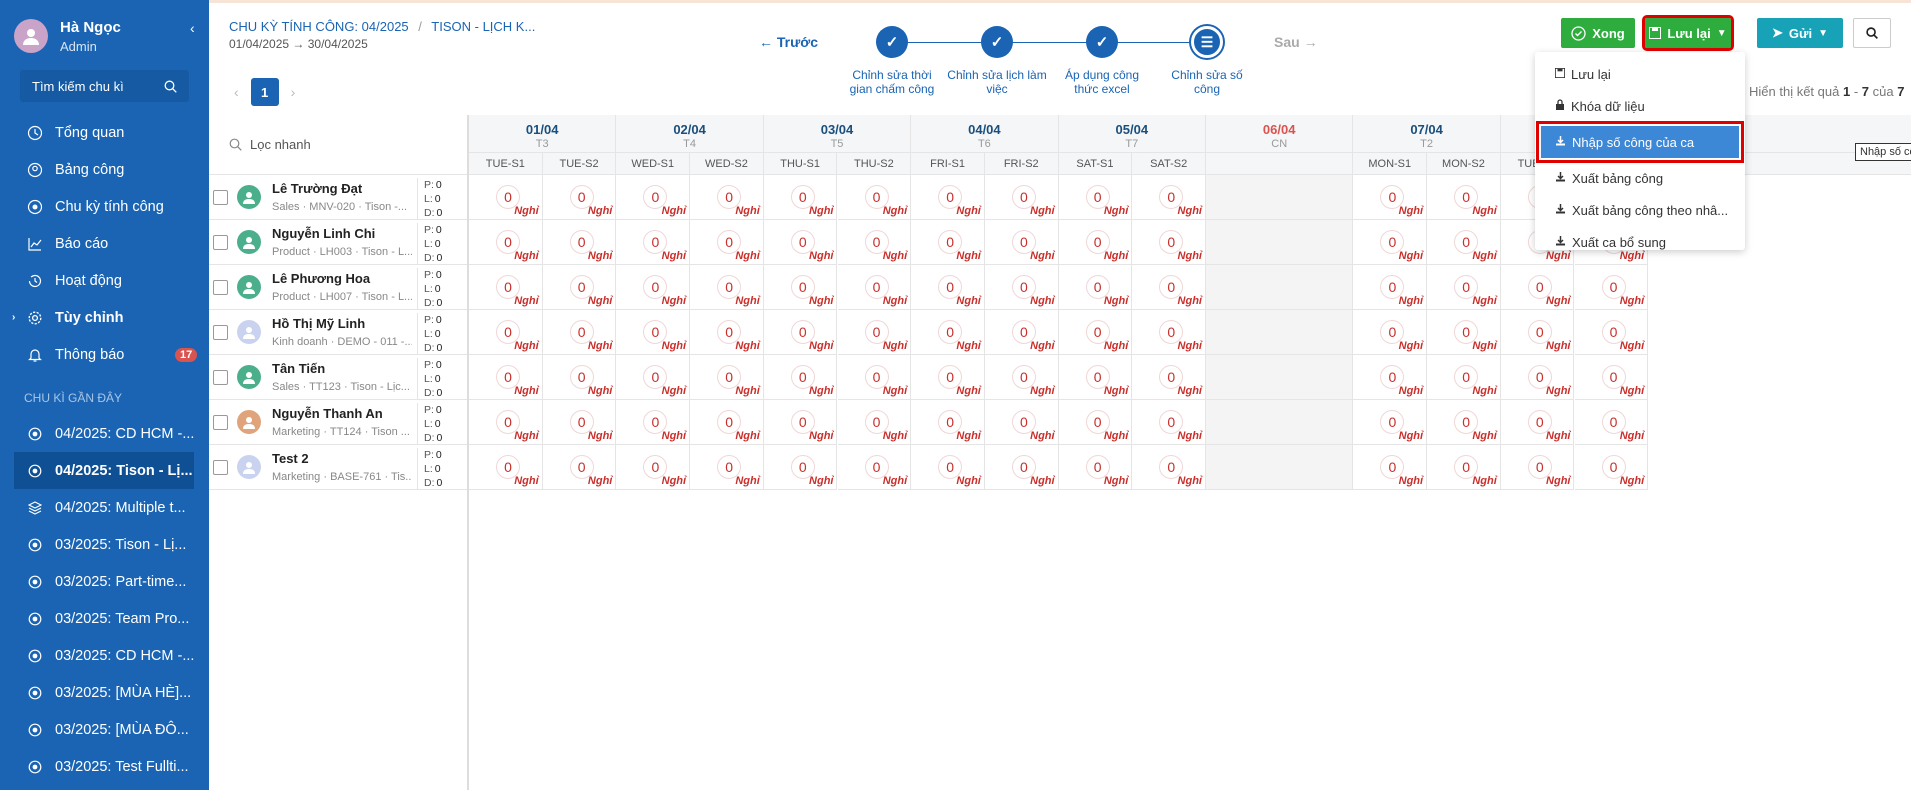 Image resolution: width=1911 pixels, height=790 pixels. What do you see at coordinates (342, 323) in the screenshot?
I see `employee-name: Hồ Thị Mỹ Linh` at bounding box center [342, 323].